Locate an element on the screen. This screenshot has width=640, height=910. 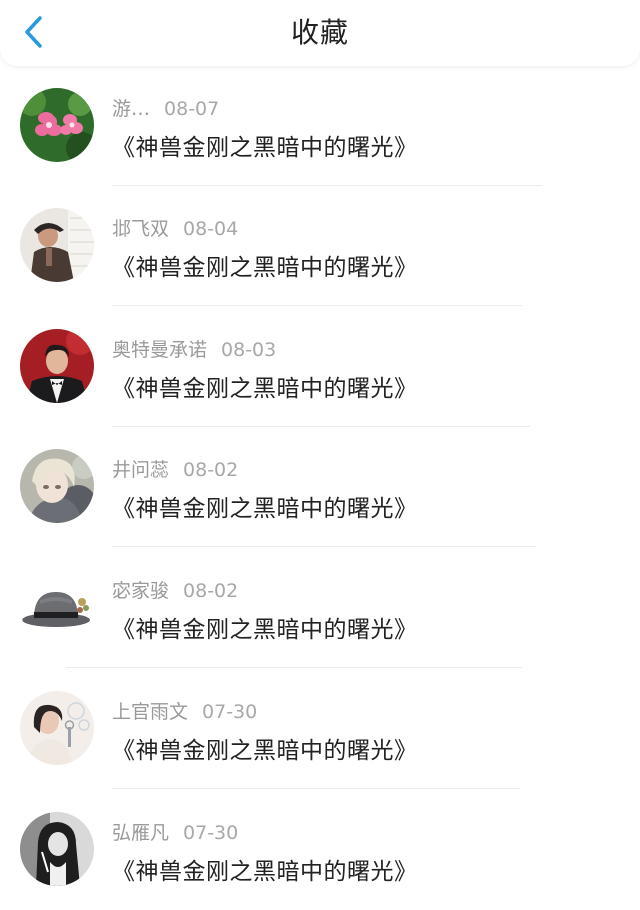
date-label: 08-07 is located at coordinates (192, 109).